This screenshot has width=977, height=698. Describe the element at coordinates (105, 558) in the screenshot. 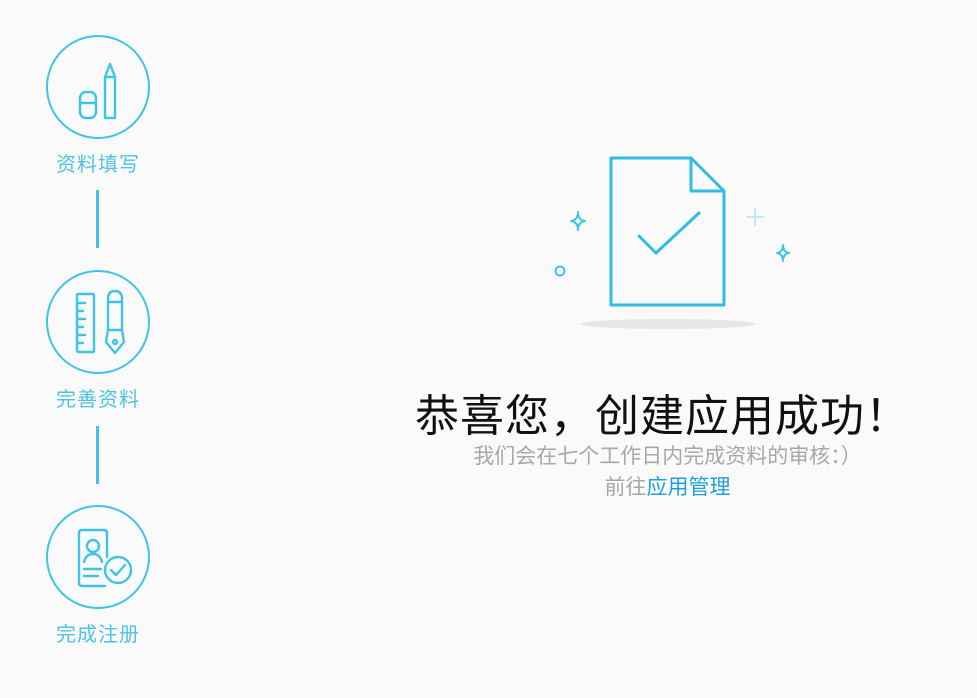

I see `profile-check-icon` at that location.